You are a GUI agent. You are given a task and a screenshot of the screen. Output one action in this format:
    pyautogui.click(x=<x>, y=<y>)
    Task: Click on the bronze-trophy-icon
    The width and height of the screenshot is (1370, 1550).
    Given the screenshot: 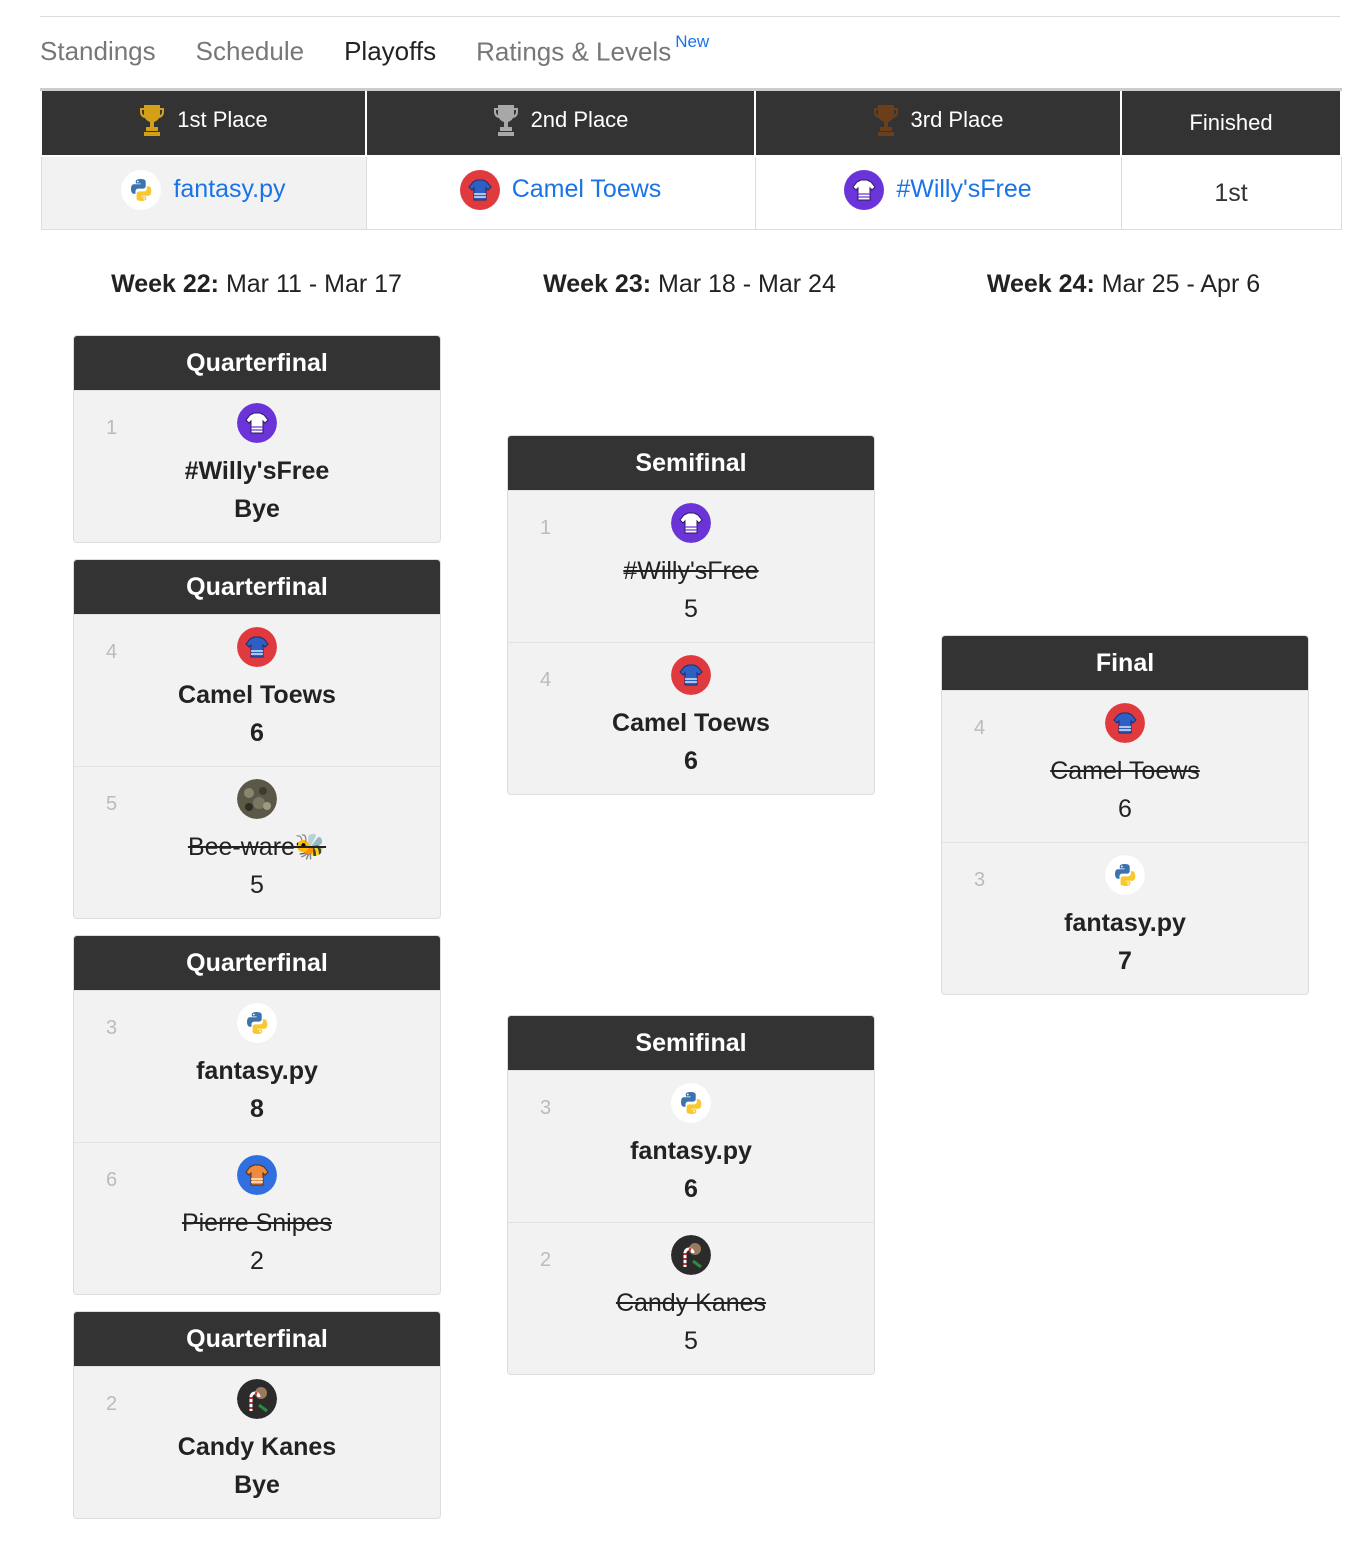 What is the action you would take?
    pyautogui.click(x=885, y=120)
    